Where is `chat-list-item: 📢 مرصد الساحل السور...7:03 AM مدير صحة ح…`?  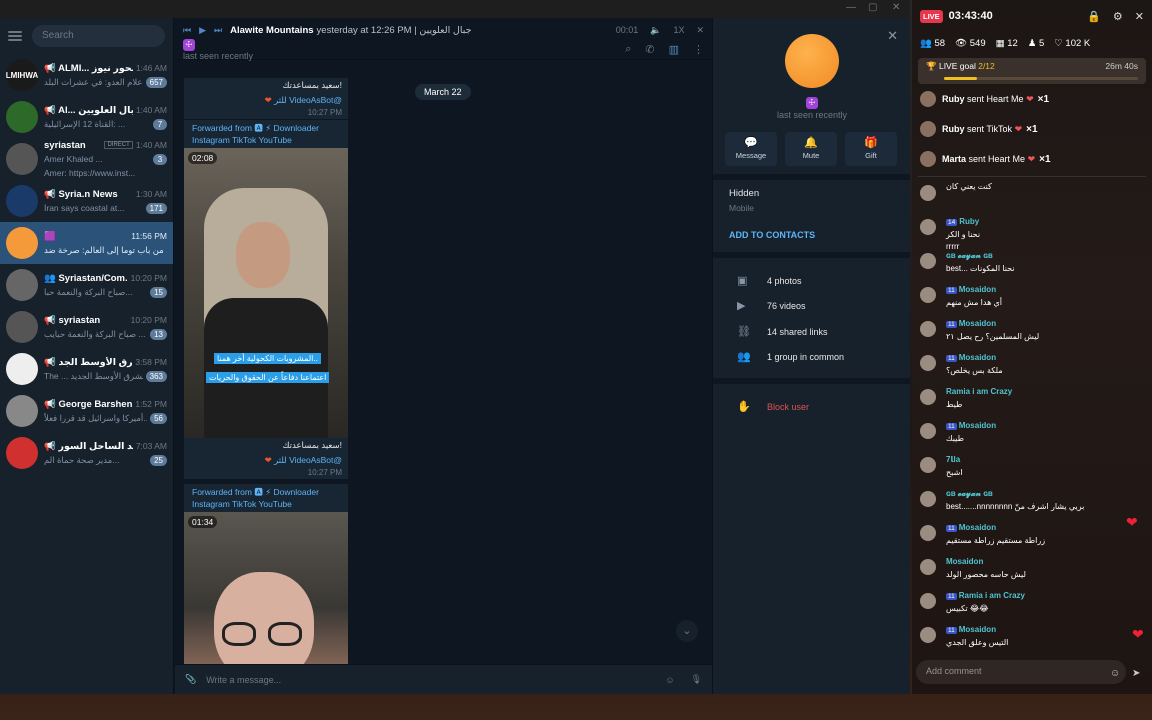 chat-list-item: 📢 مرصد الساحل السور...7:03 AM مدير صحة ح… is located at coordinates (86, 453).